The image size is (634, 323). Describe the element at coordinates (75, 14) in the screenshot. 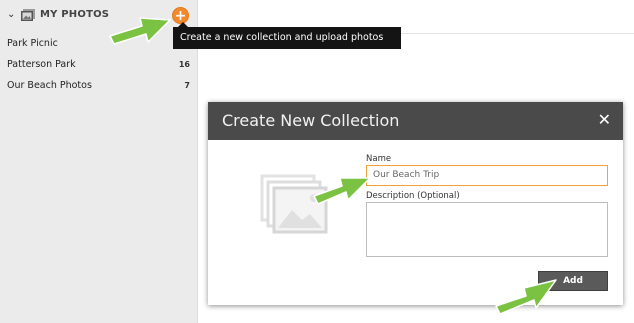

I see `sidebar-title: MY PHOTOS` at that location.